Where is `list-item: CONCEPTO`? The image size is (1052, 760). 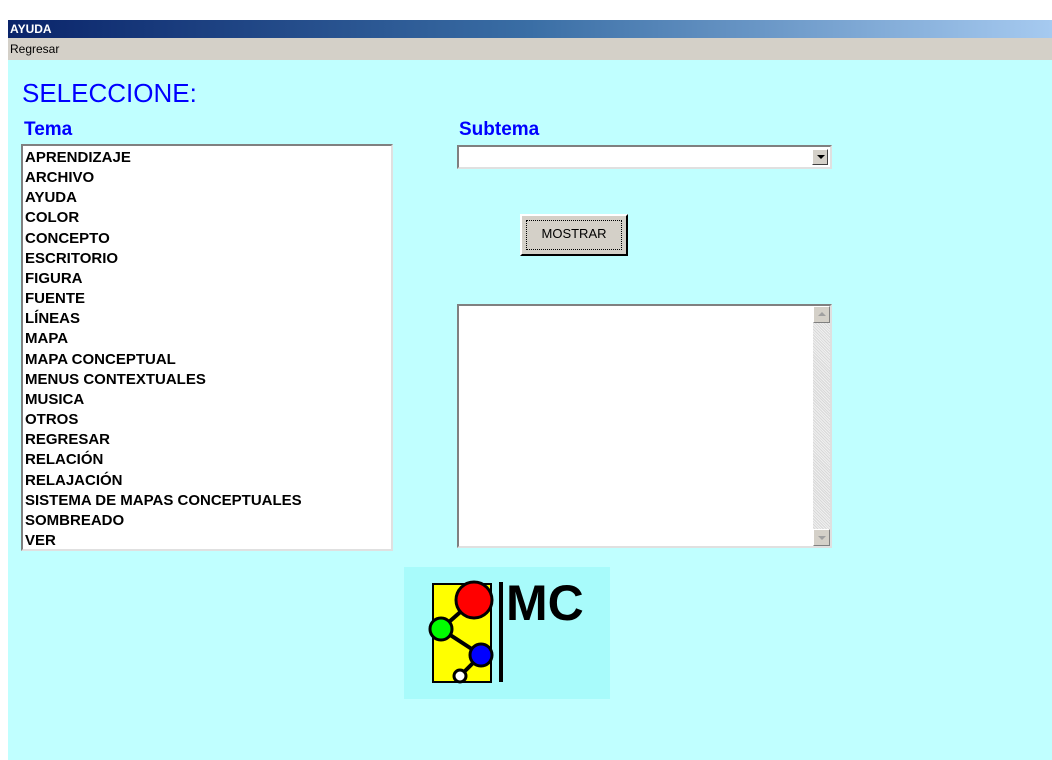 list-item: CONCEPTO is located at coordinates (207, 239).